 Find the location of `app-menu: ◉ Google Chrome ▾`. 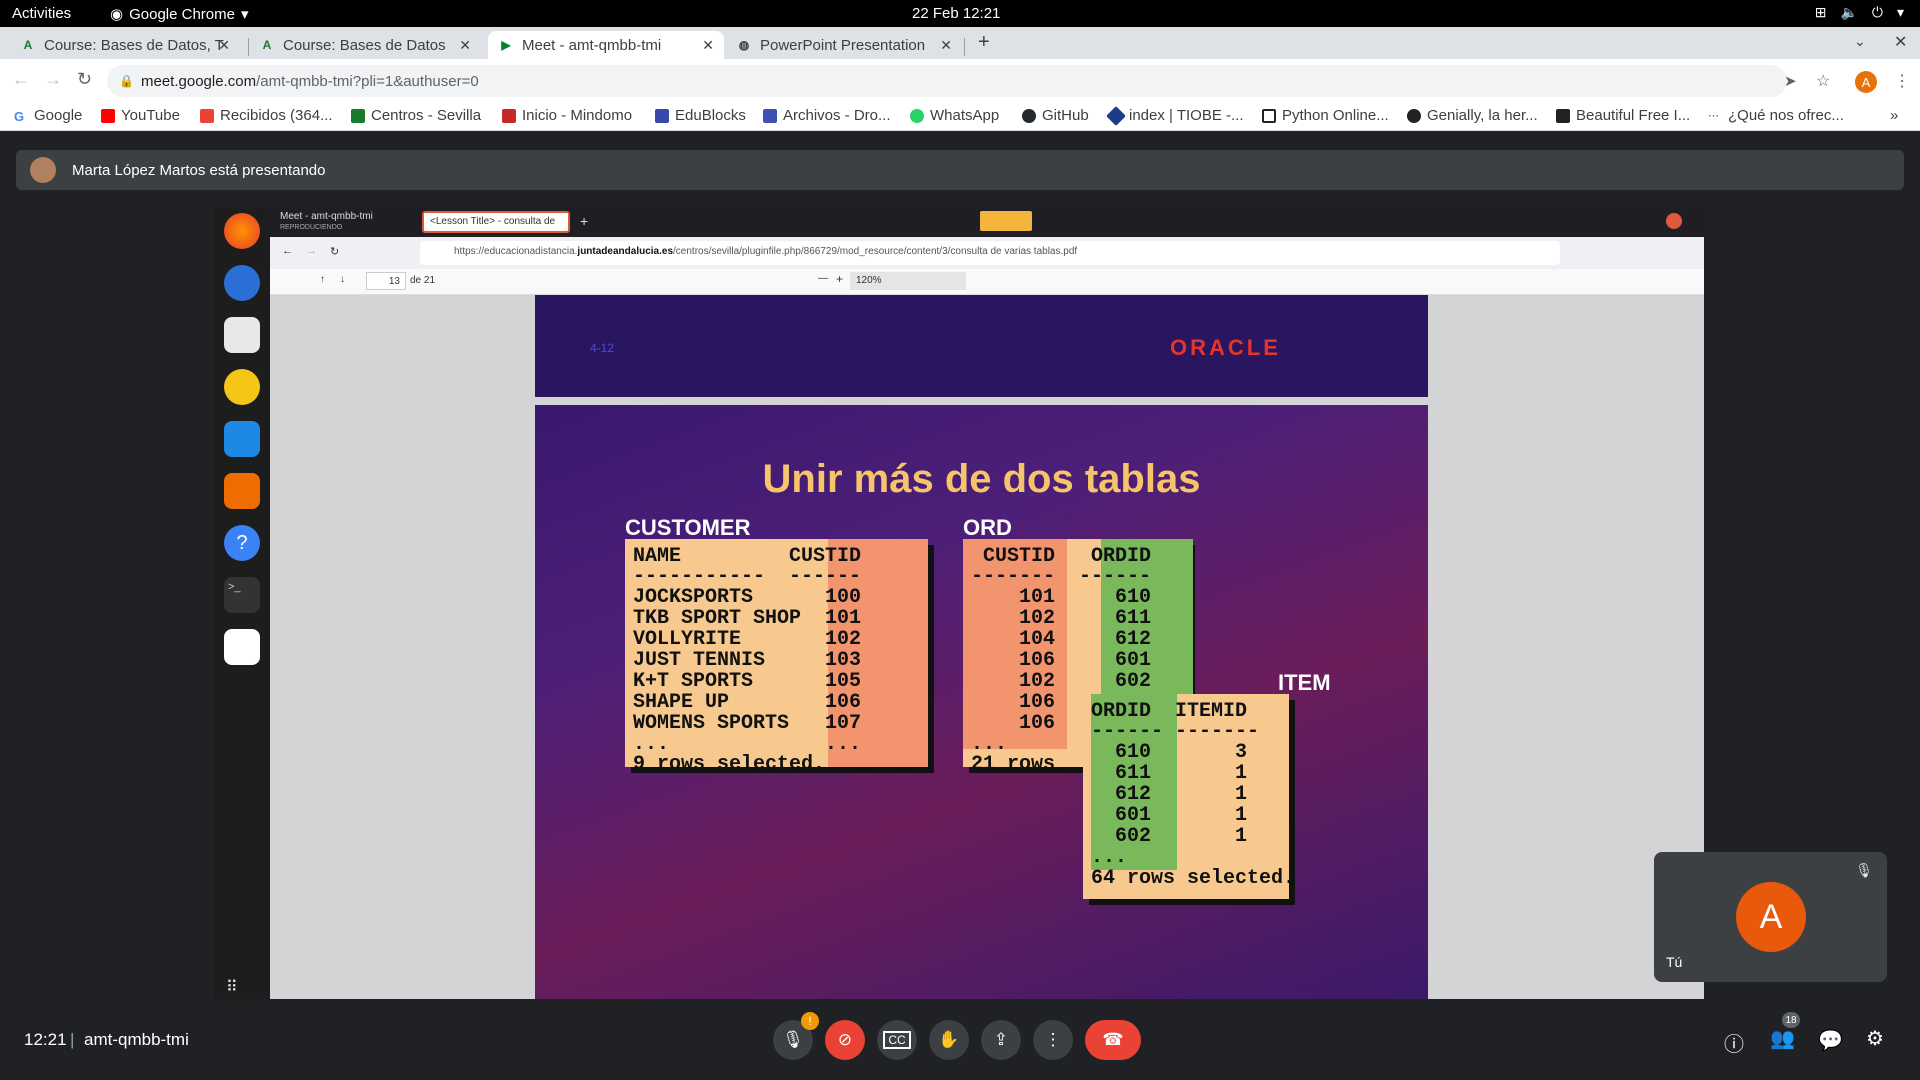

app-menu: ◉ Google Chrome ▾ is located at coordinates (179, 14).